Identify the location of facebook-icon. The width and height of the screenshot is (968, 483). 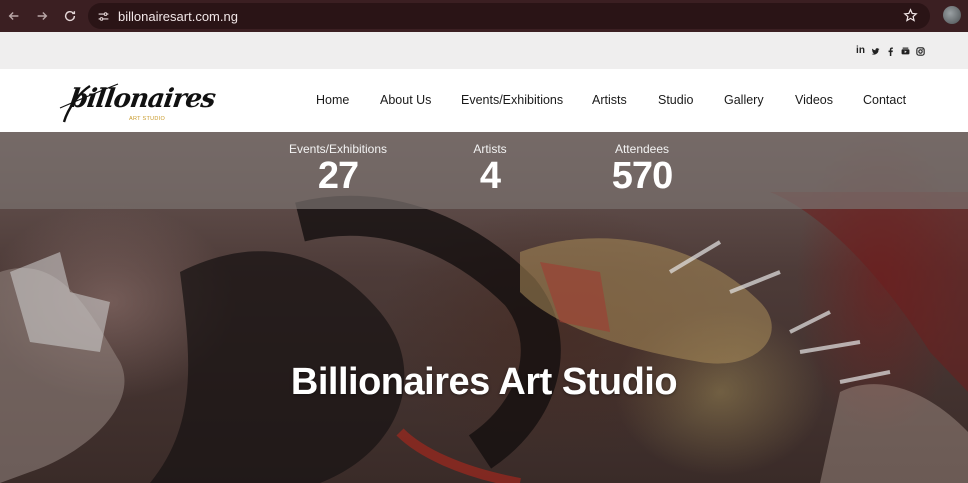
(890, 51).